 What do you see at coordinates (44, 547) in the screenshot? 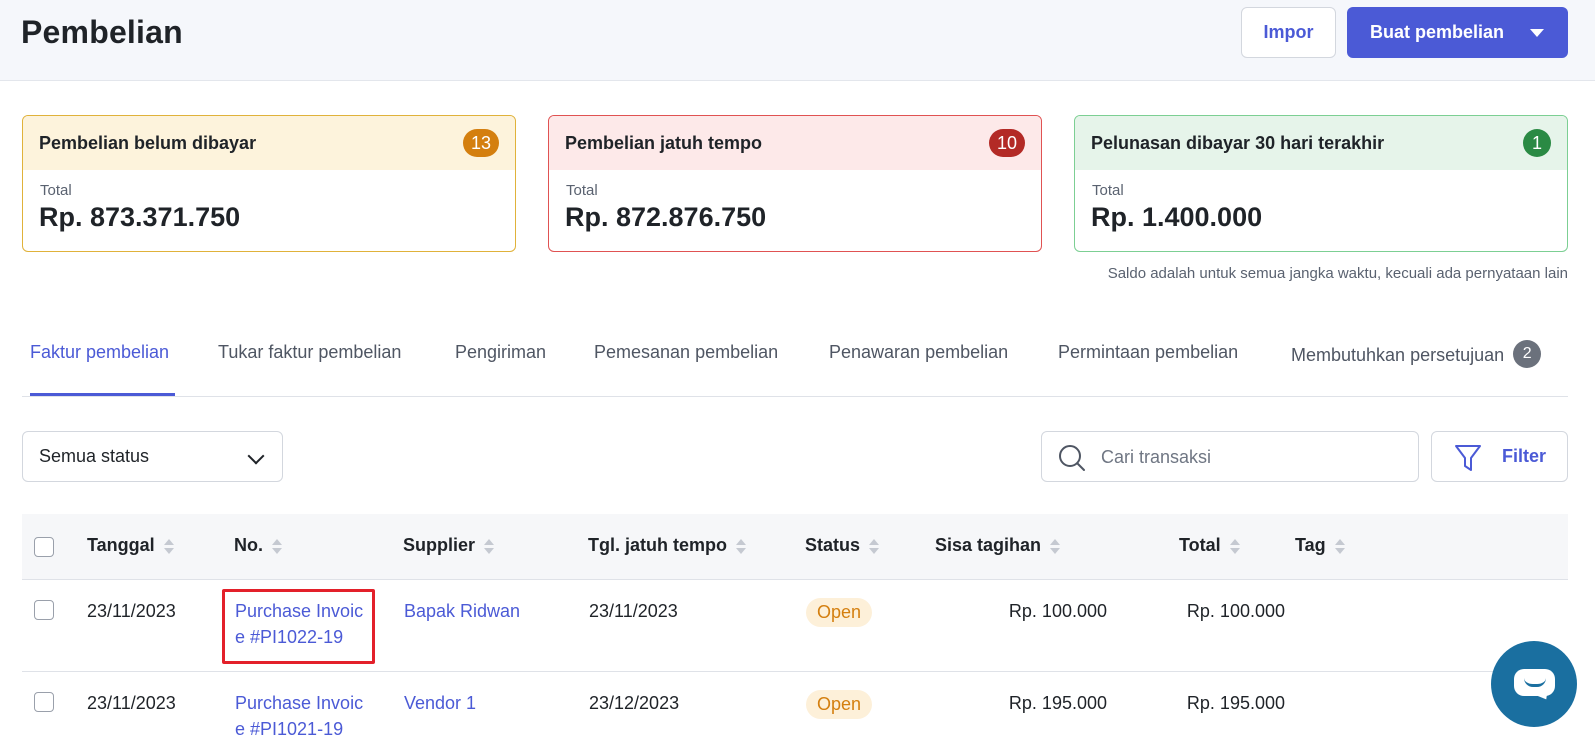
I see `select-all-checkbox` at bounding box center [44, 547].